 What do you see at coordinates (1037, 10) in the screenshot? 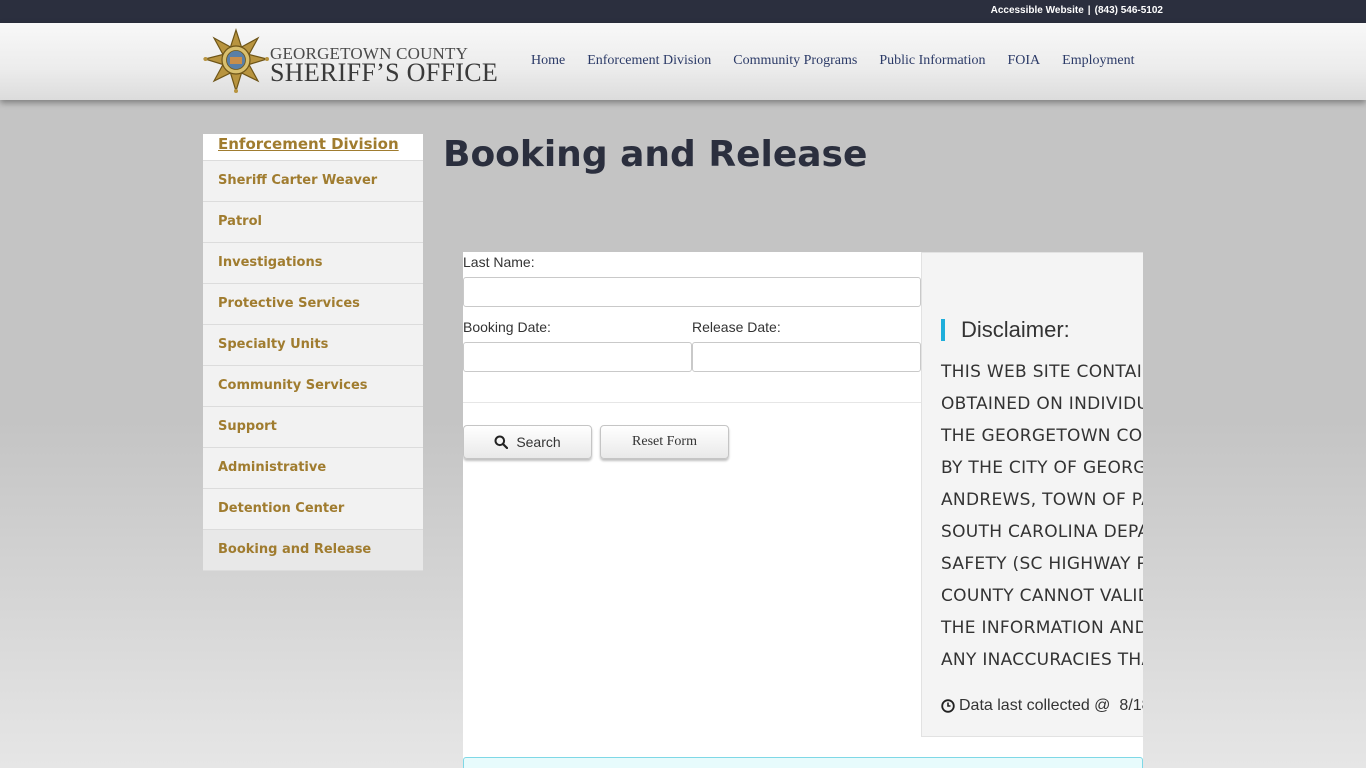
I see `accessible-website-link: Accessible Website` at bounding box center [1037, 10].